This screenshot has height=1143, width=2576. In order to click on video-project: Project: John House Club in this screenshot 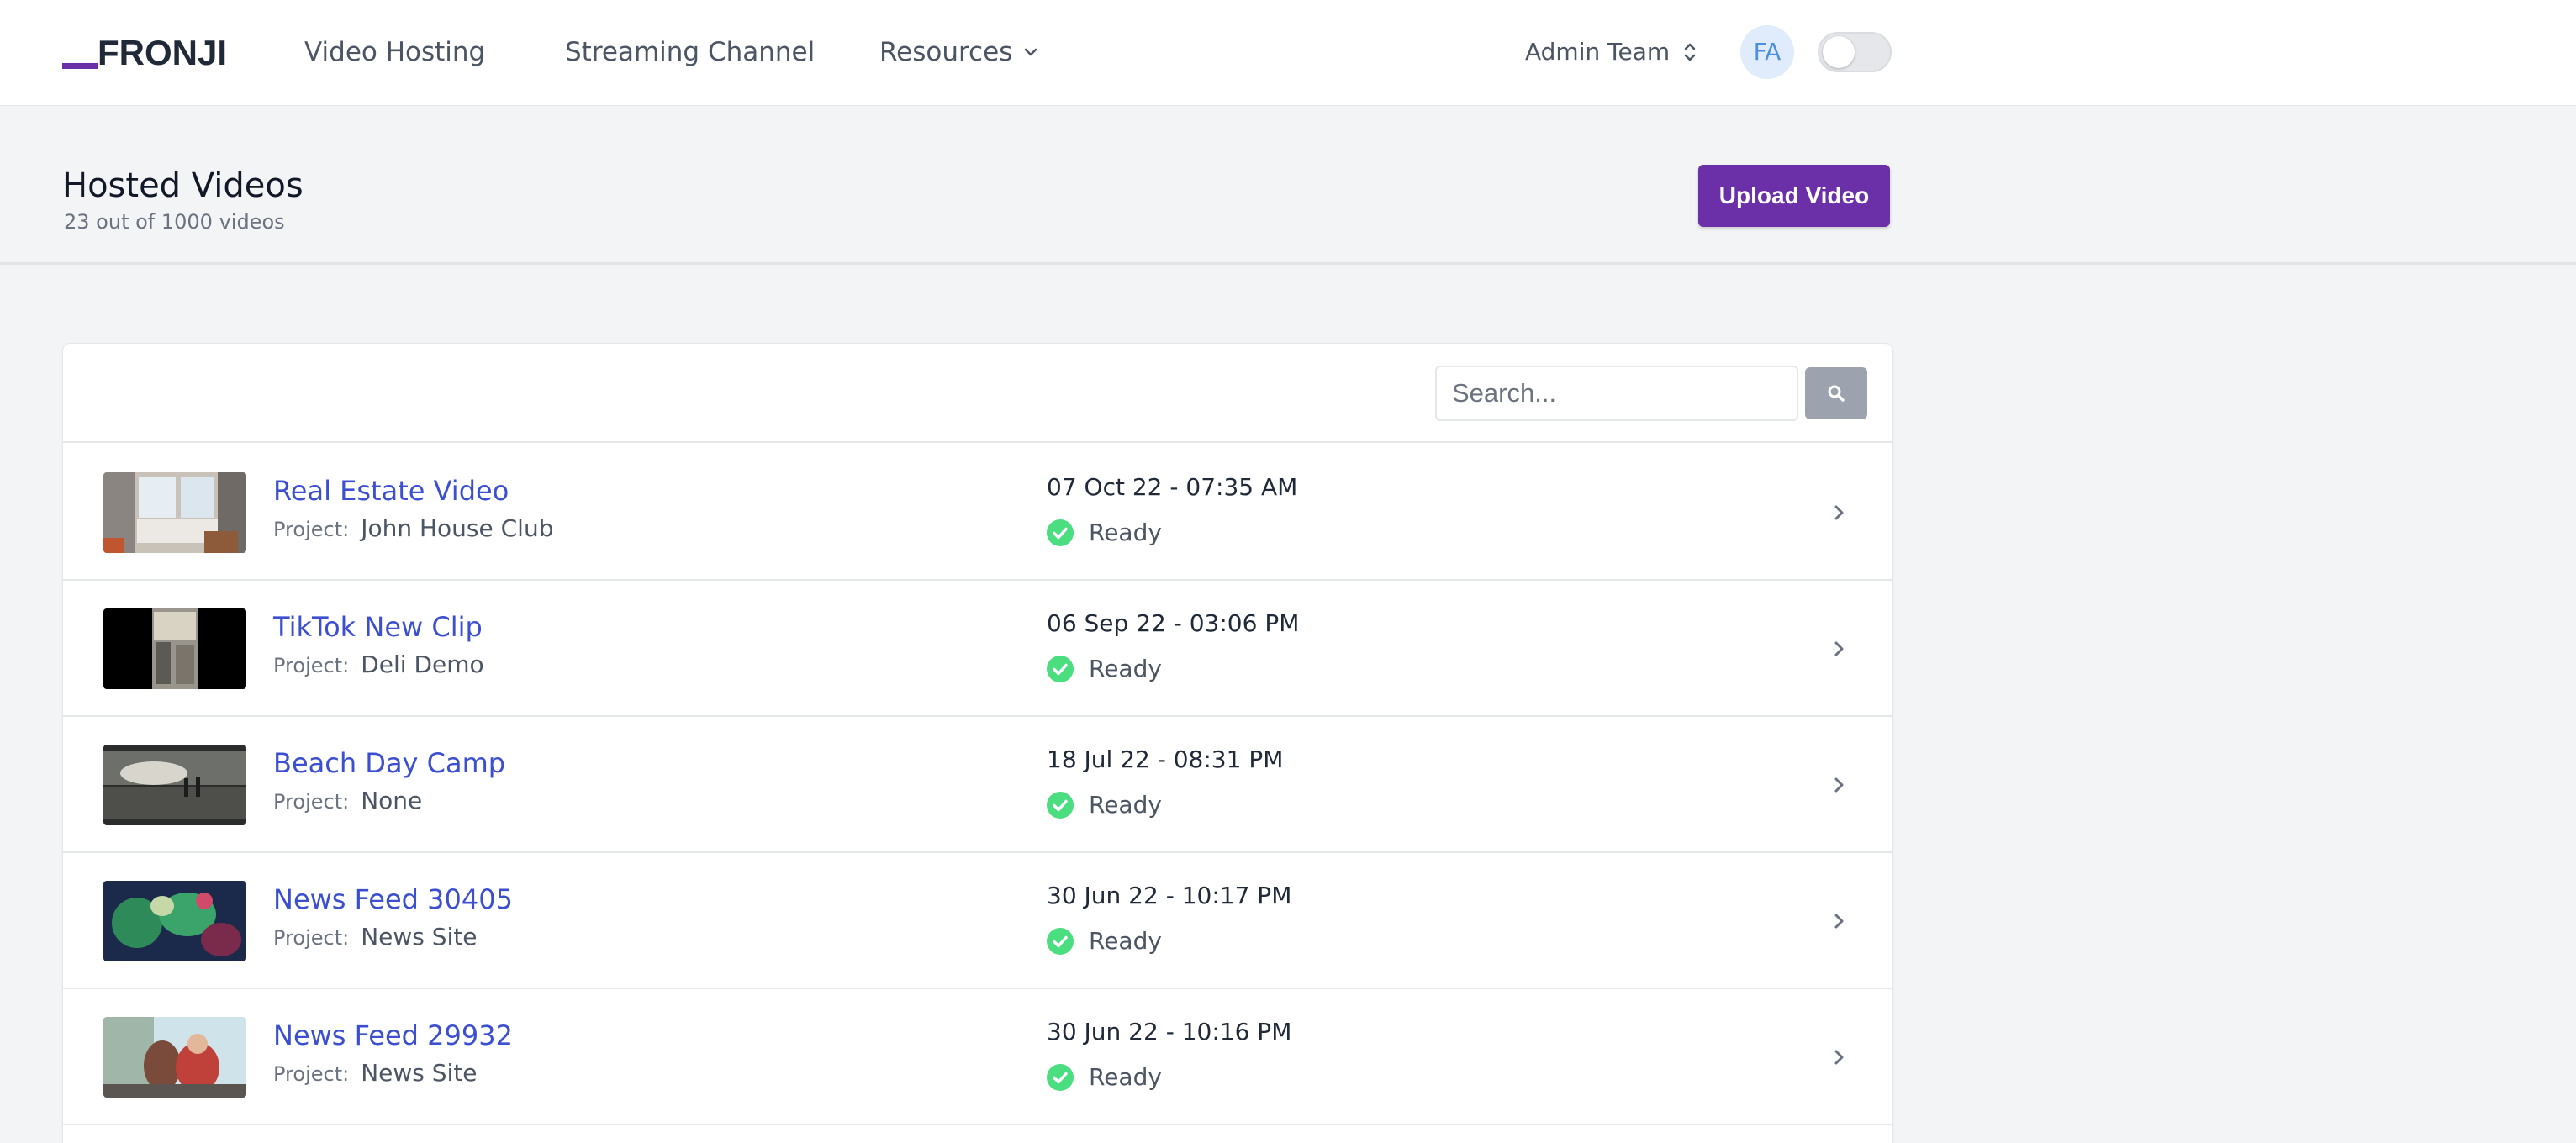, I will do `click(413, 530)`.